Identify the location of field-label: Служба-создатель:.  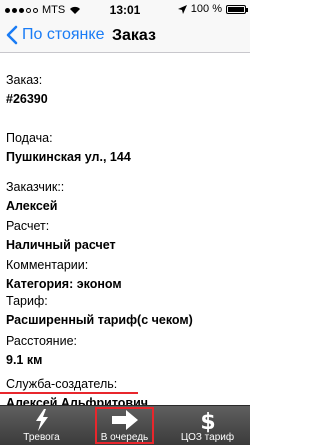
(62, 384).